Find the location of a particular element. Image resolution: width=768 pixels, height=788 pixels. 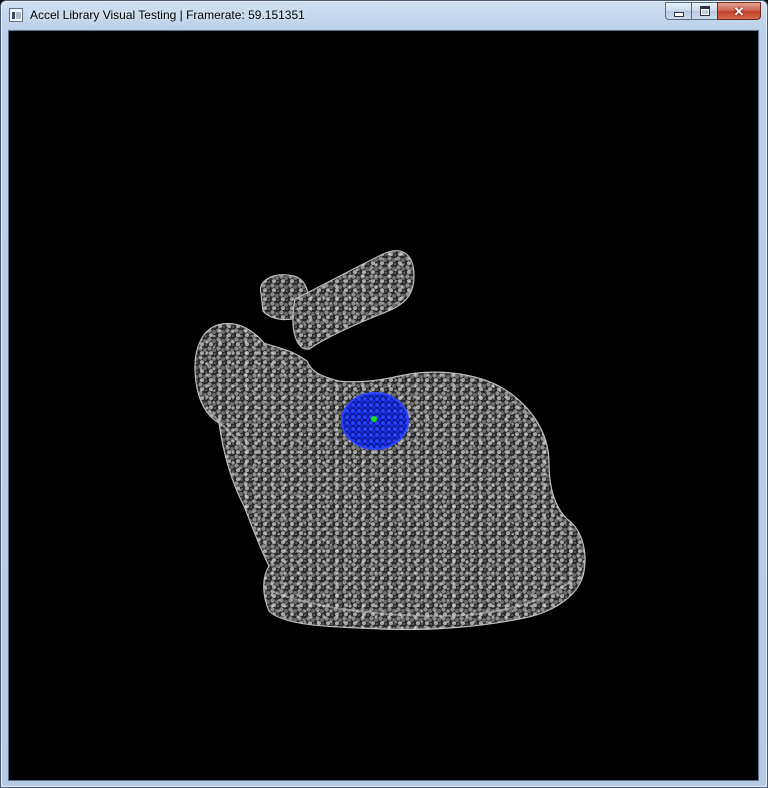

app-icon is located at coordinates (16, 15).